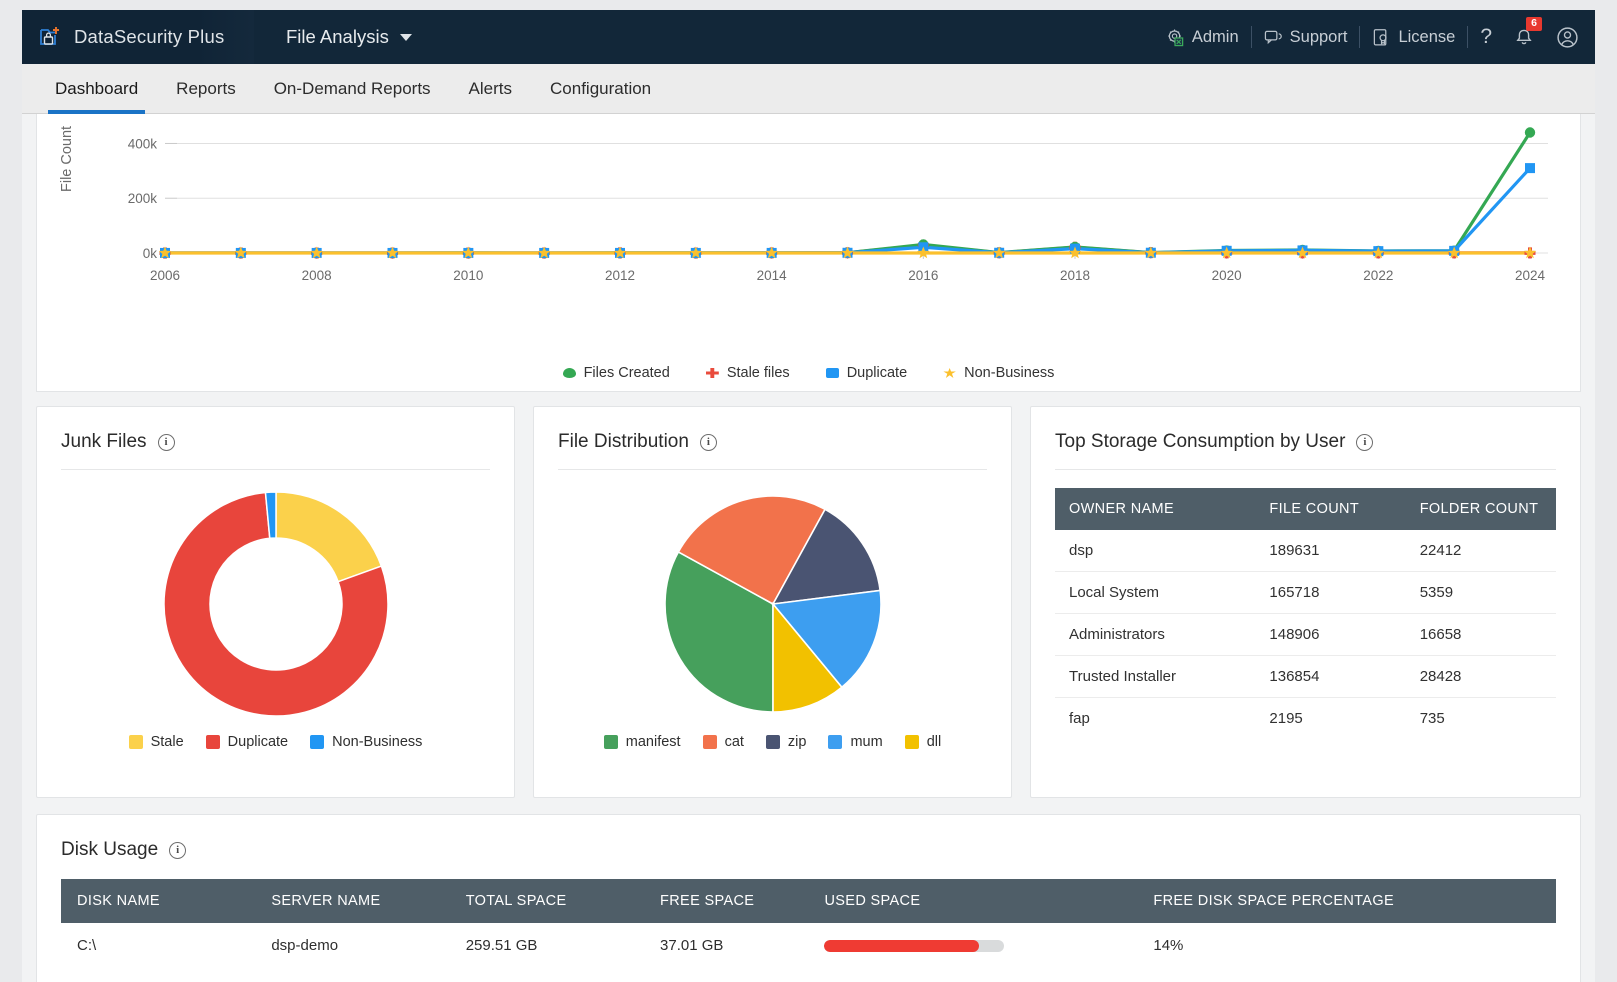  Describe the element at coordinates (922, 742) in the screenshot. I see `legend-item-dll: dll` at that location.